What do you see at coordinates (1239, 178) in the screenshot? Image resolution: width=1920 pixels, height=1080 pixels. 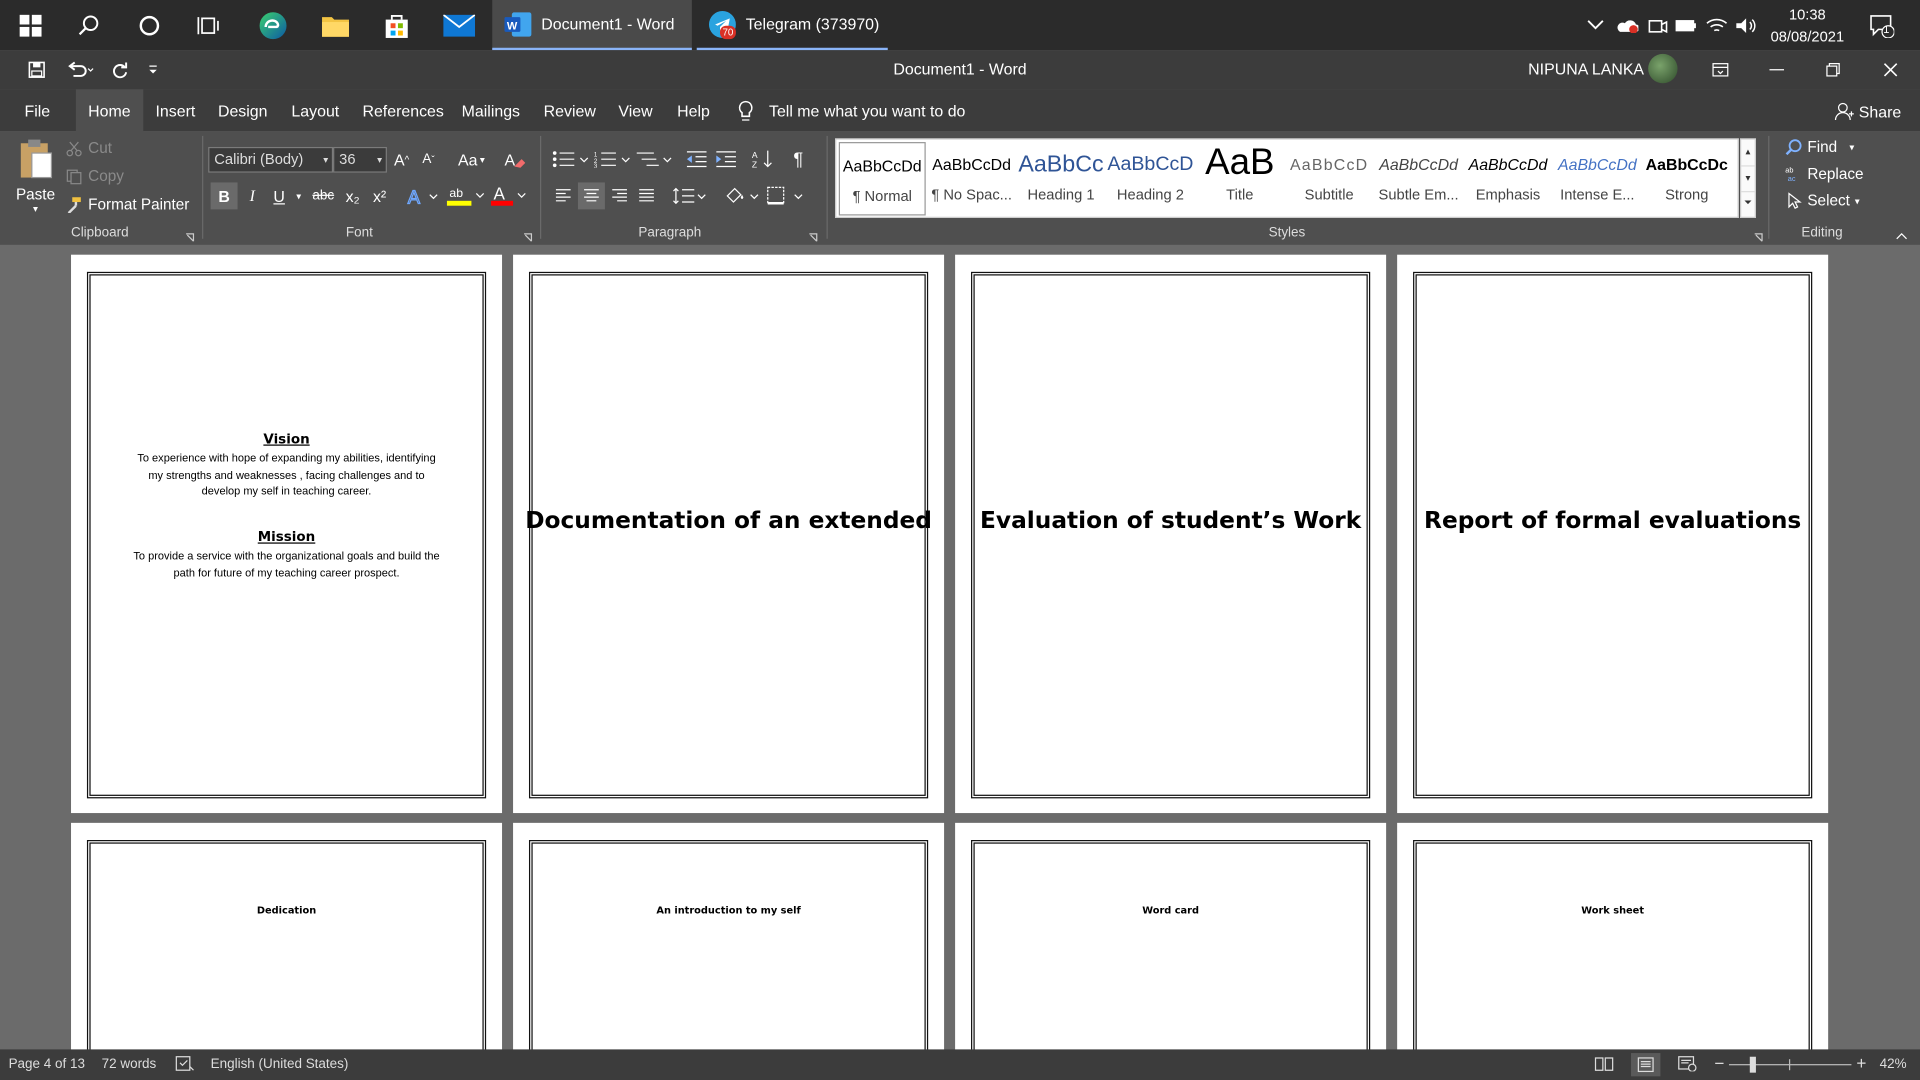 I see `style-title: AaB Title` at bounding box center [1239, 178].